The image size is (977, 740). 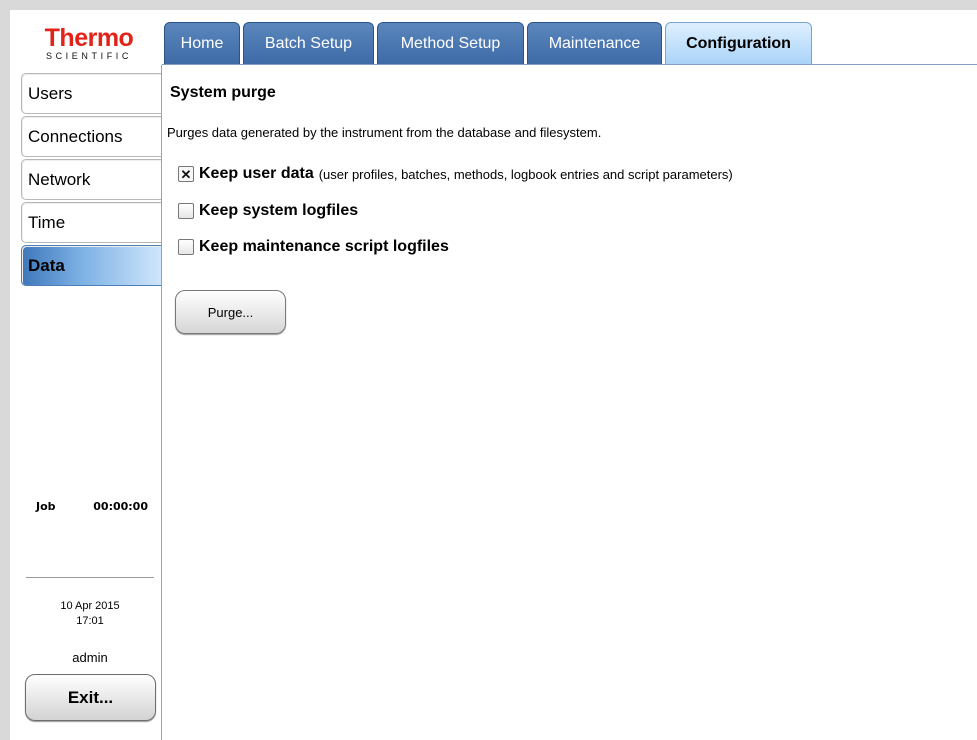 I want to click on sidebar-item-label: Data, so click(x=46, y=265).